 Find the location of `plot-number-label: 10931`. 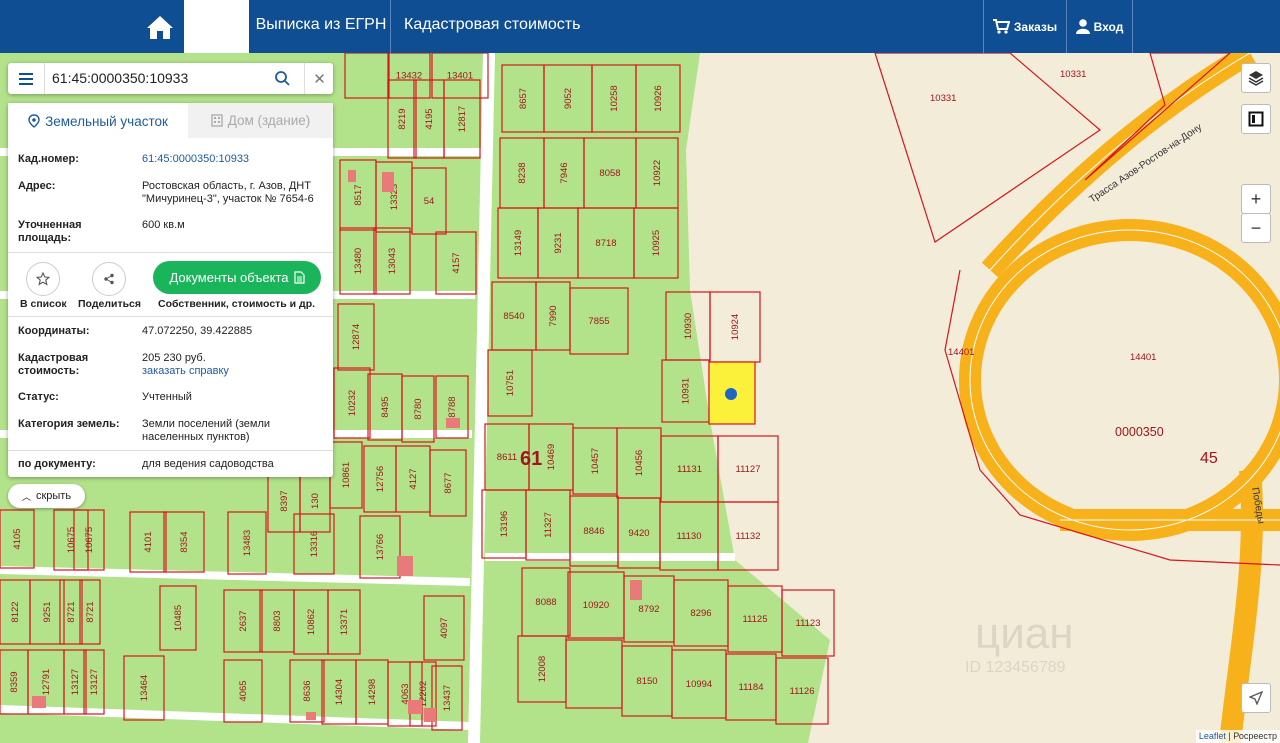

plot-number-label: 10931 is located at coordinates (686, 391).